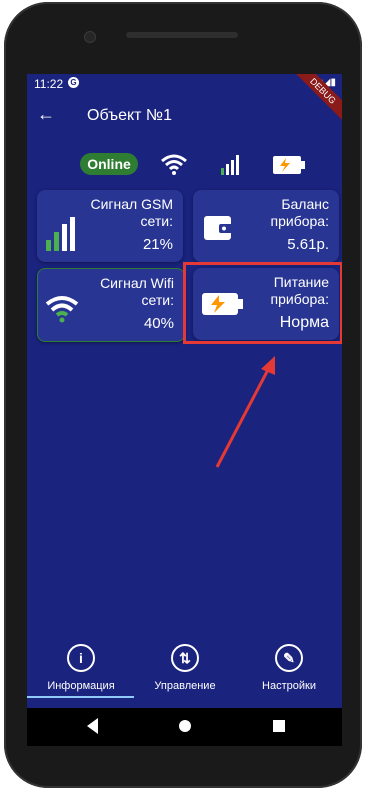 The height and width of the screenshot is (791, 368). Describe the element at coordinates (182, 35) in the screenshot. I see `speaker-grille` at that location.